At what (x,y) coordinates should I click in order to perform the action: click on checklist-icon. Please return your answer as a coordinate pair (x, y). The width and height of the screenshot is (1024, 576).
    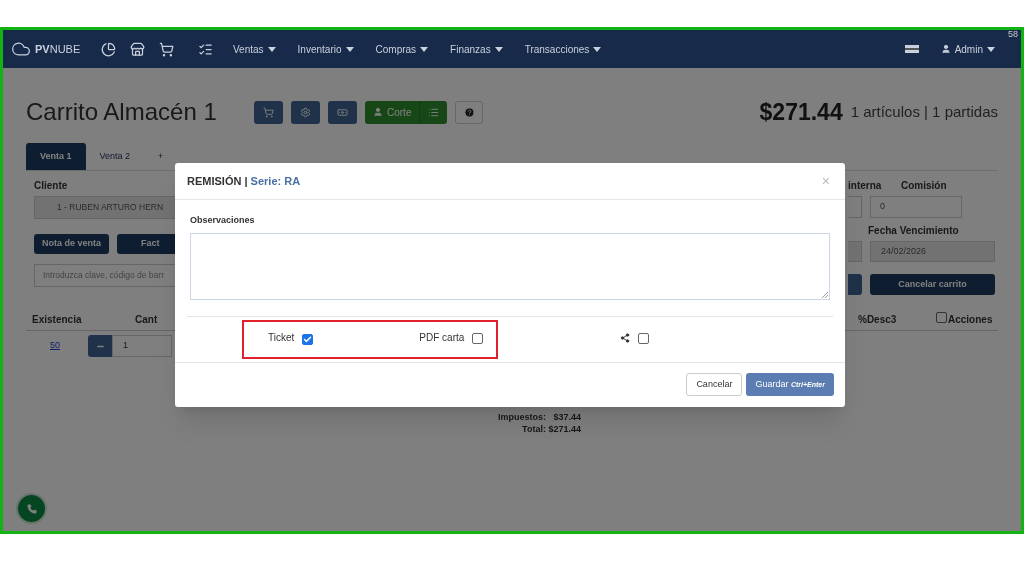
    Looking at the image, I should click on (205, 49).